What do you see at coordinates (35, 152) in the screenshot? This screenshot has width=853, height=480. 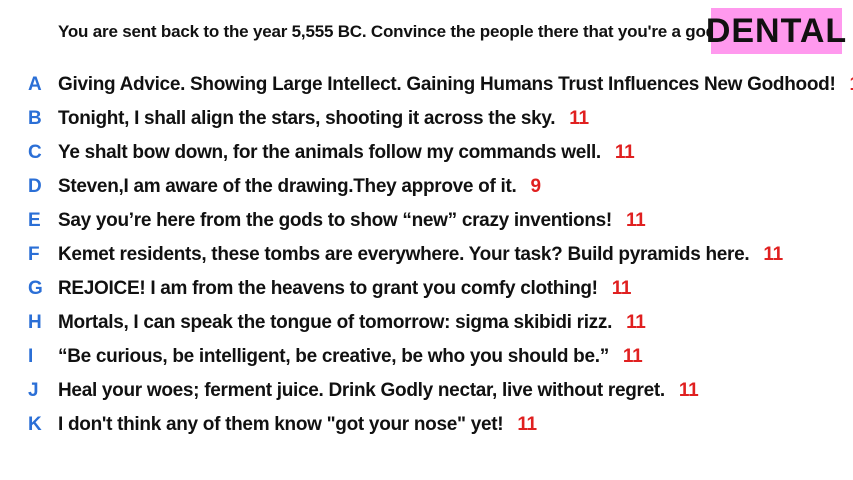 I see `answer-letter: C` at bounding box center [35, 152].